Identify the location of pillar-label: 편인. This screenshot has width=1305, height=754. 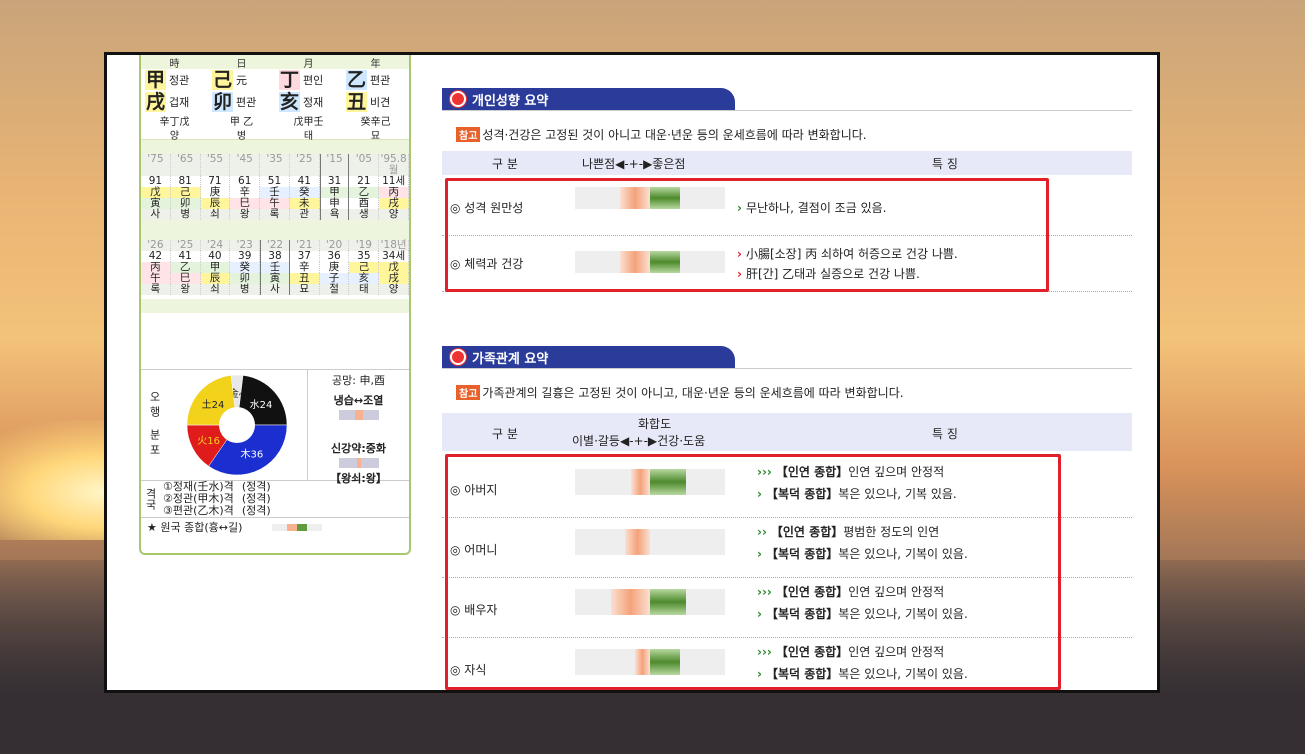
(313, 80).